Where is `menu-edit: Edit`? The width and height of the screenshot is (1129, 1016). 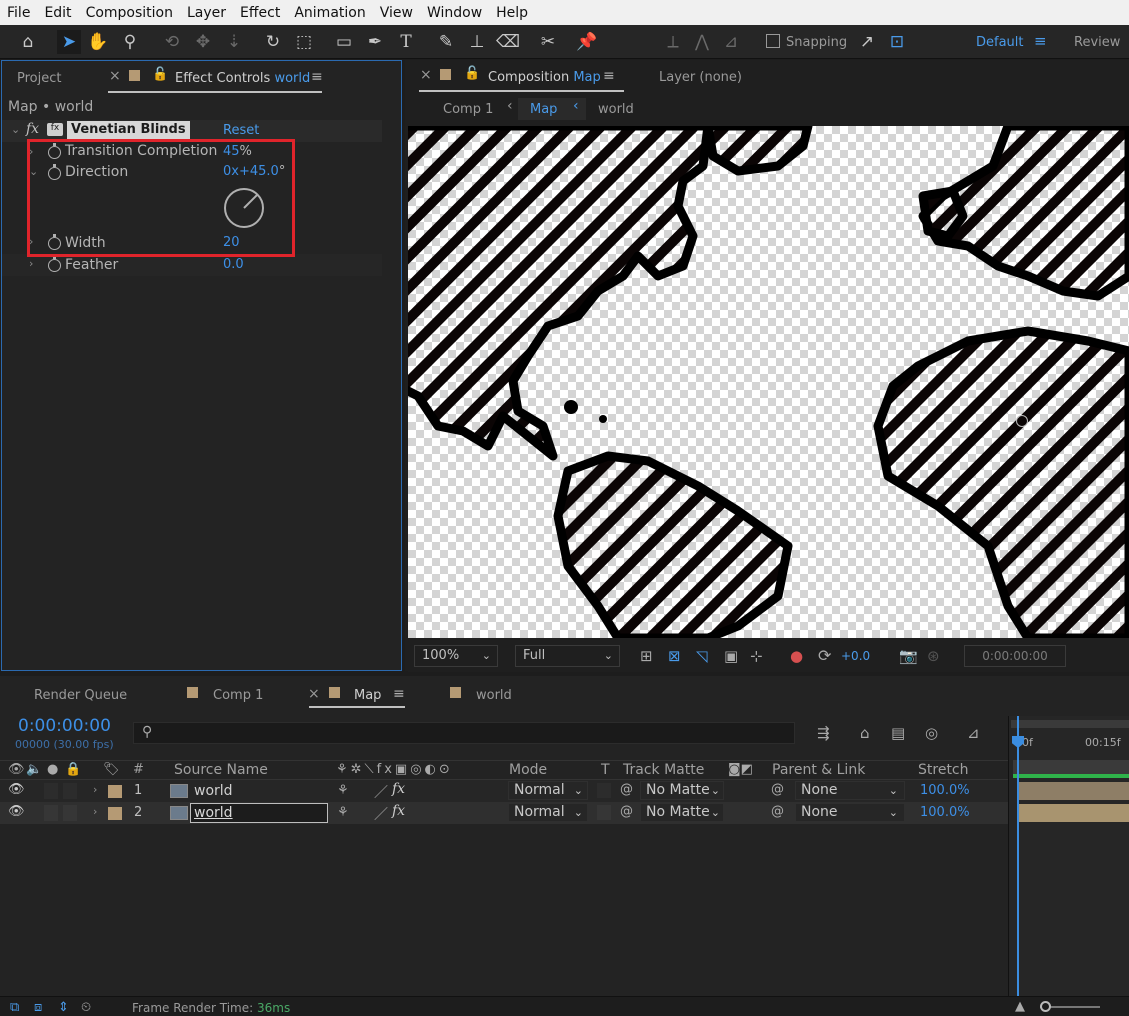 menu-edit: Edit is located at coordinates (57, 13).